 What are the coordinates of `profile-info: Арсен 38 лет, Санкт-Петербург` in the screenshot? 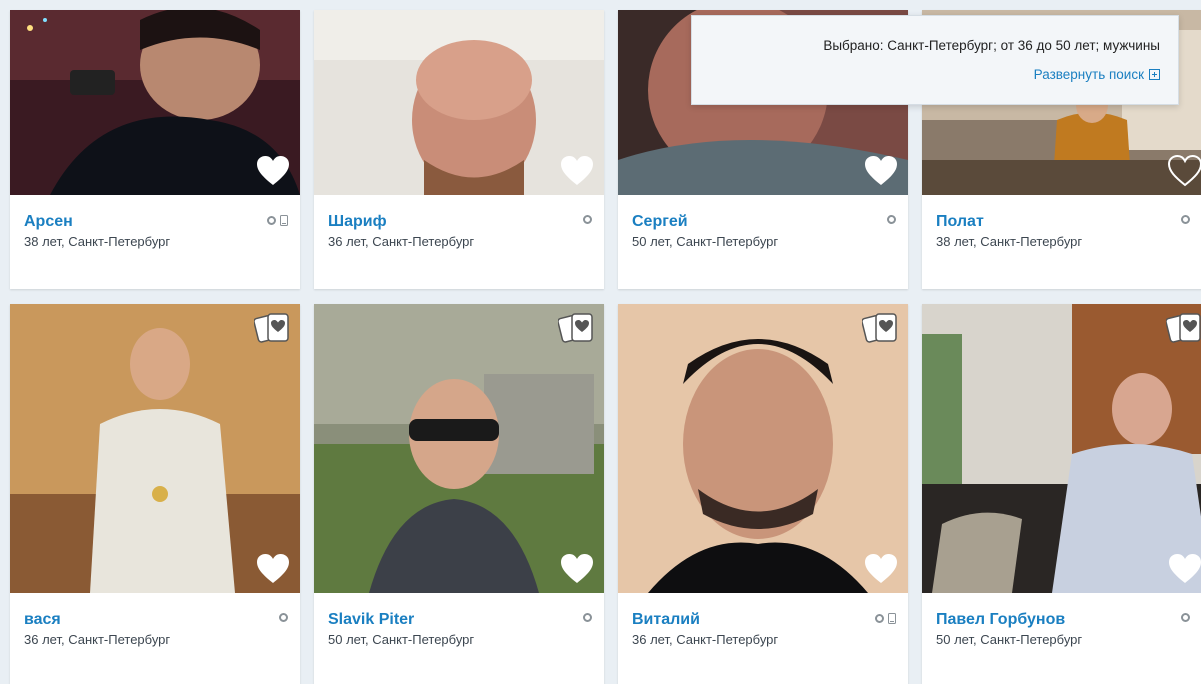 It's located at (155, 223).